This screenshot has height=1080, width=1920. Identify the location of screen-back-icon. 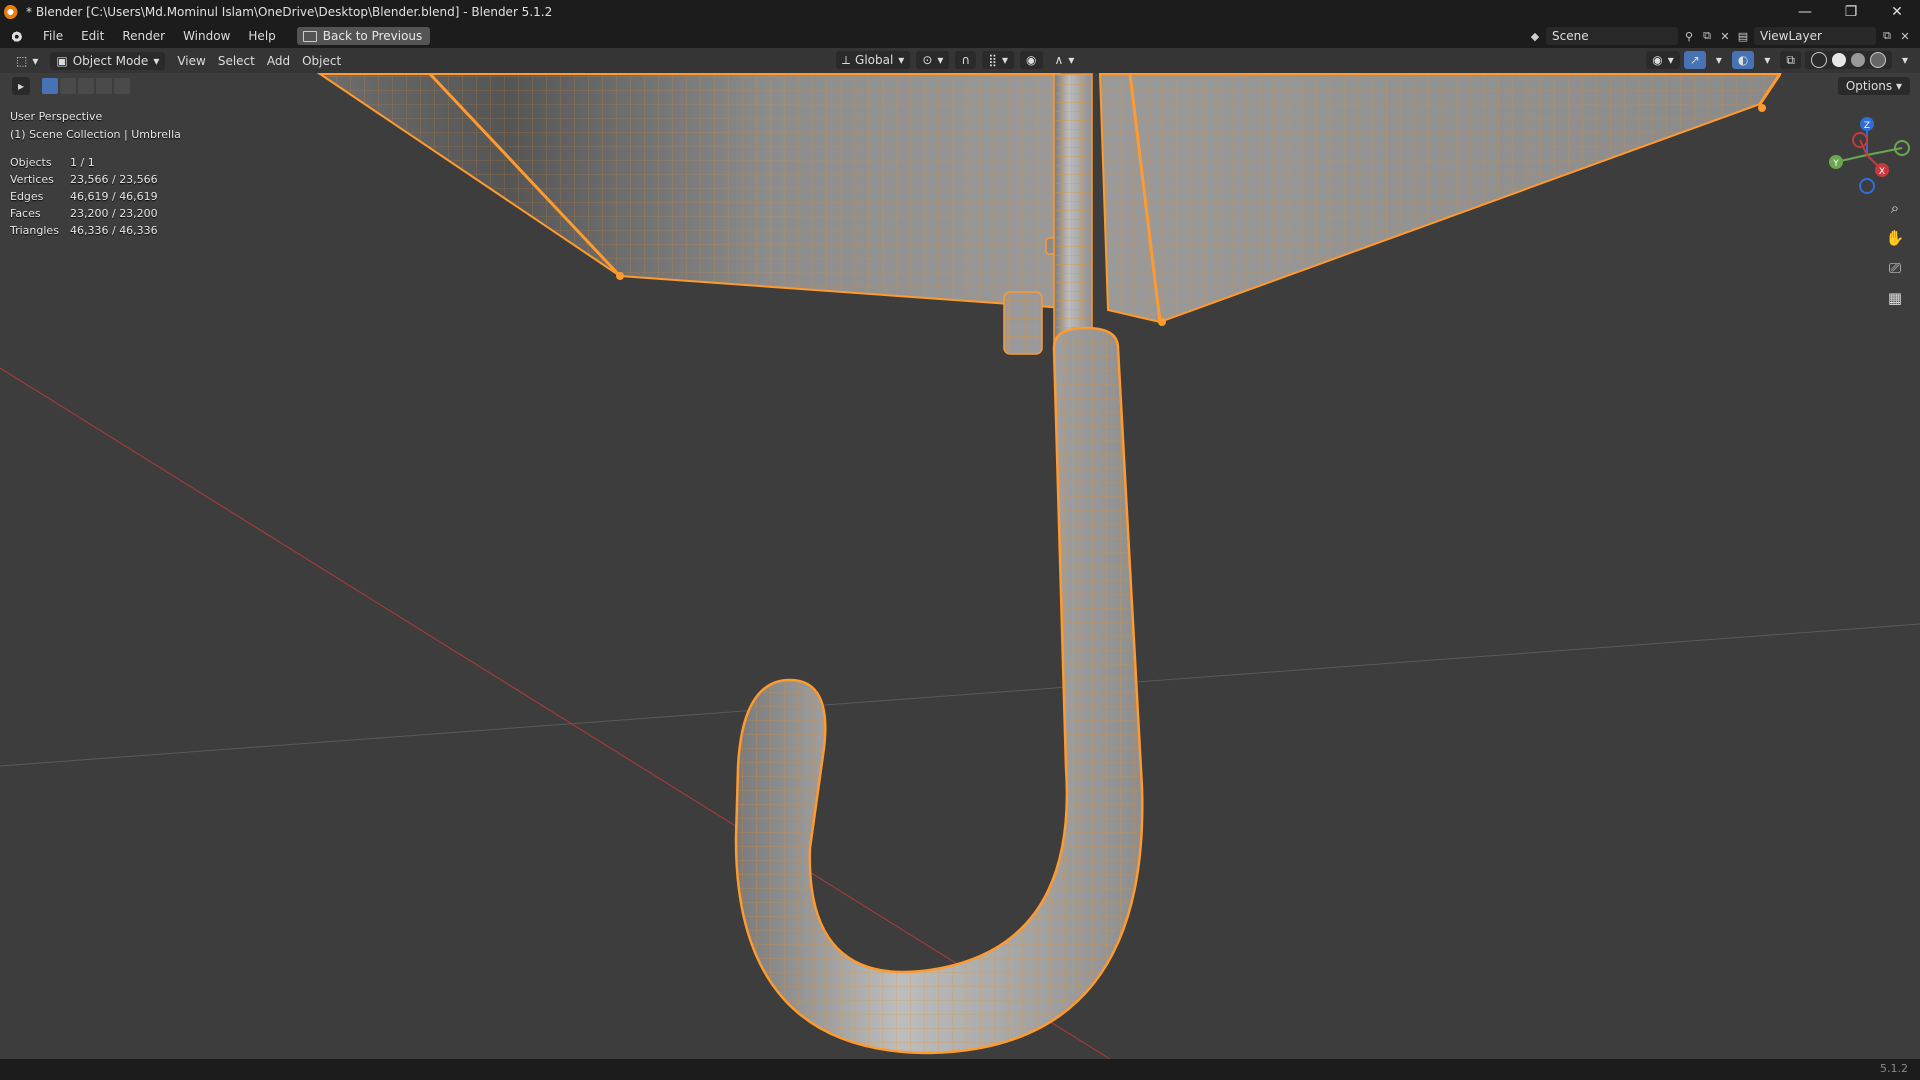
(309, 36).